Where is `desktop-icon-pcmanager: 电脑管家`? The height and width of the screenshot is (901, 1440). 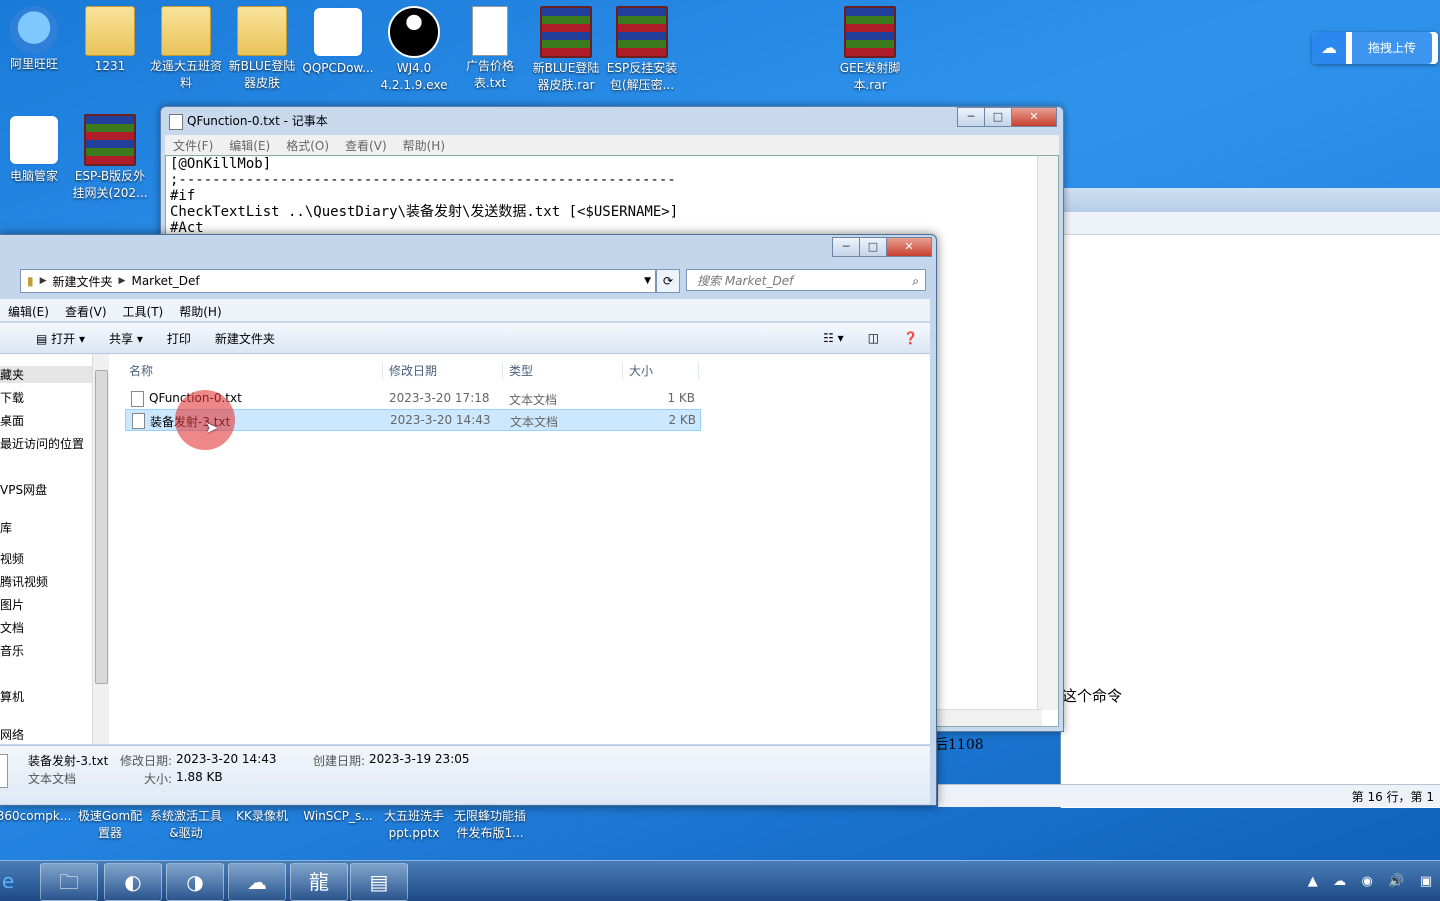 desktop-icon-pcmanager: 电脑管家 is located at coordinates (36, 146).